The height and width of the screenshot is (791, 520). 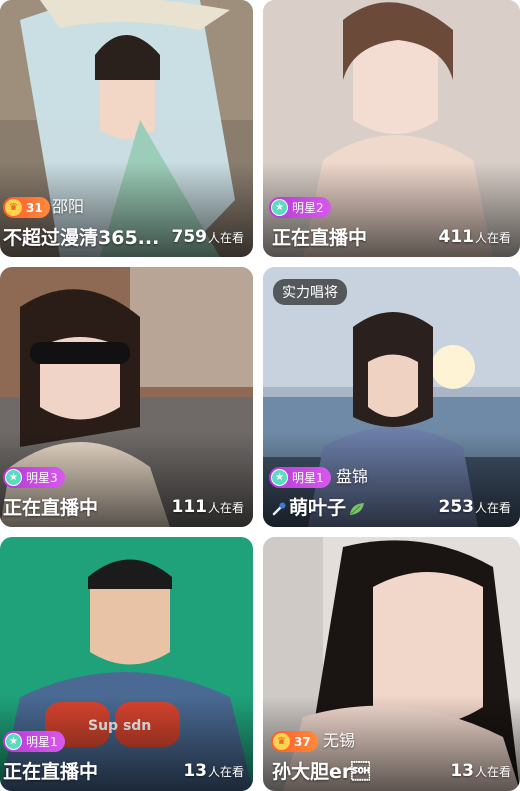 I want to click on viewer-count: 253 人在看, so click(x=474, y=507).